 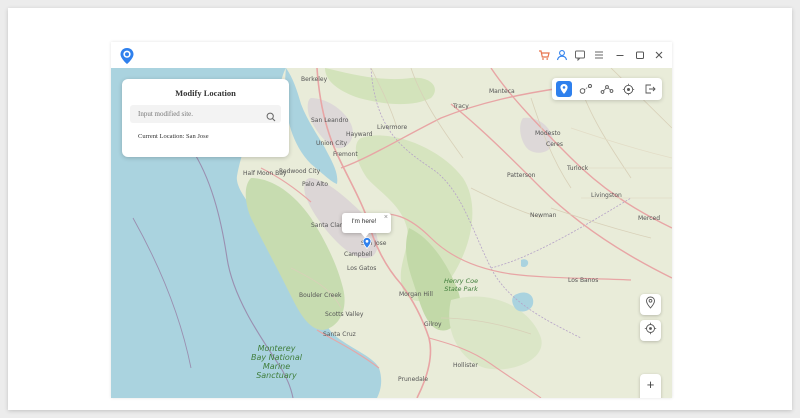 I want to click on place-label: Livermore, so click(x=392, y=127).